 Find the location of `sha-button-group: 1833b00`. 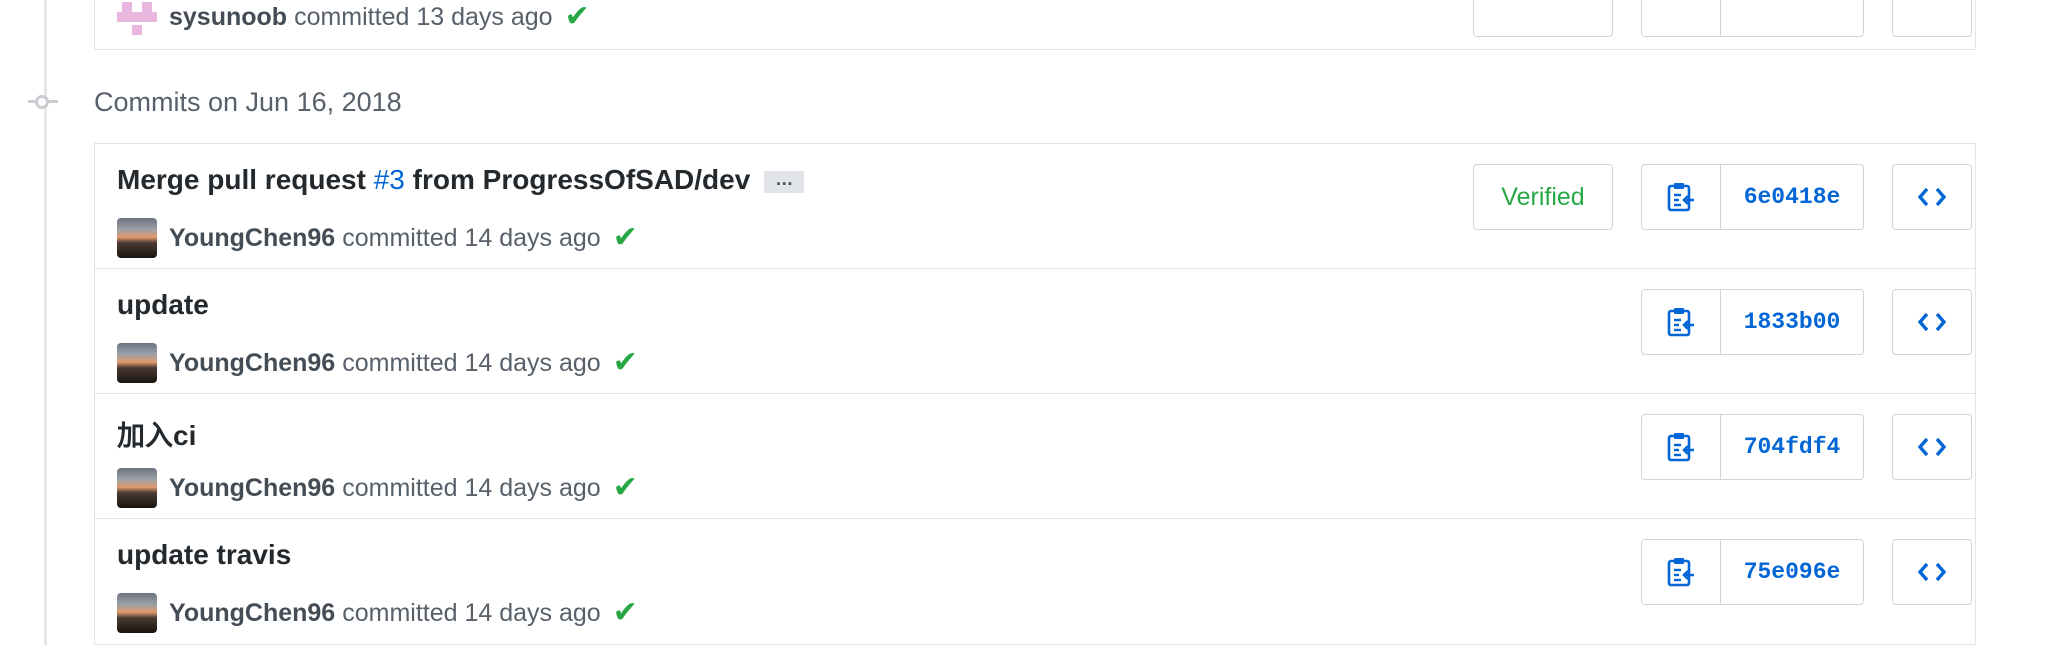

sha-button-group: 1833b00 is located at coordinates (1752, 322).